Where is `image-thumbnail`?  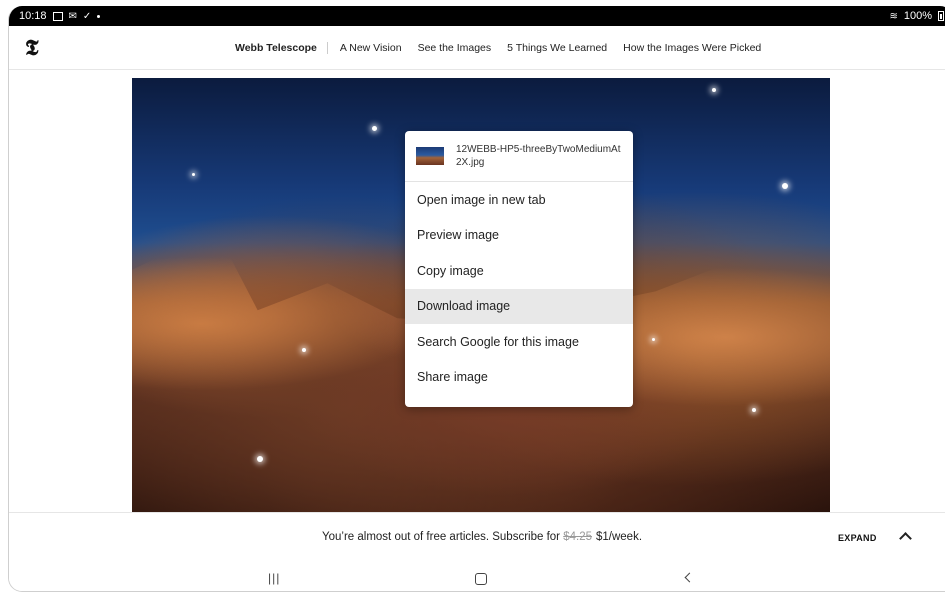 image-thumbnail is located at coordinates (430, 156).